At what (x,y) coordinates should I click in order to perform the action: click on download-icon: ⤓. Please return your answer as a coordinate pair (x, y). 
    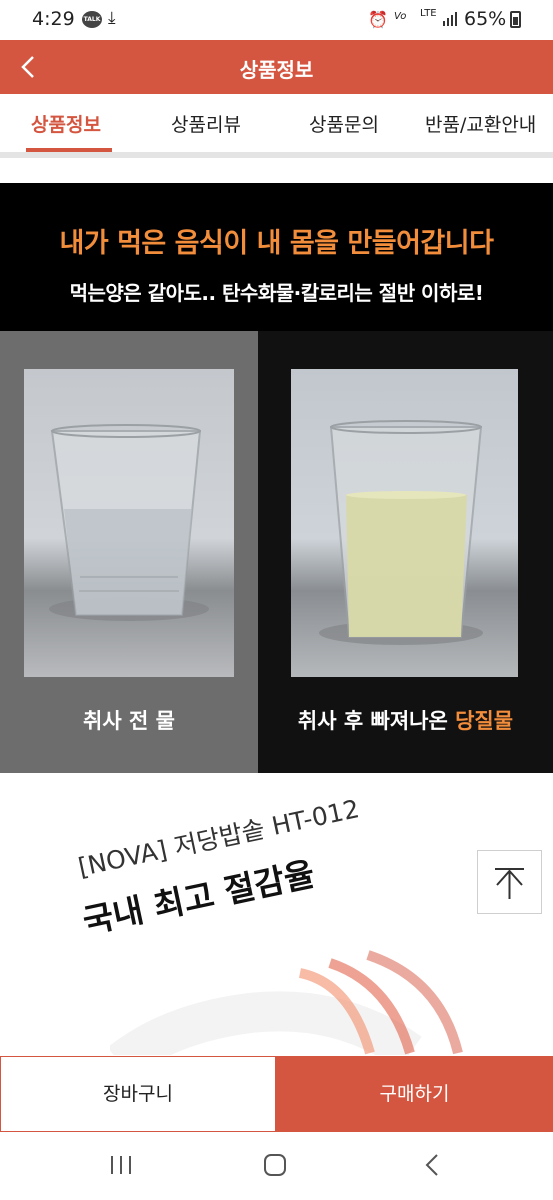
    Looking at the image, I should click on (112, 18).